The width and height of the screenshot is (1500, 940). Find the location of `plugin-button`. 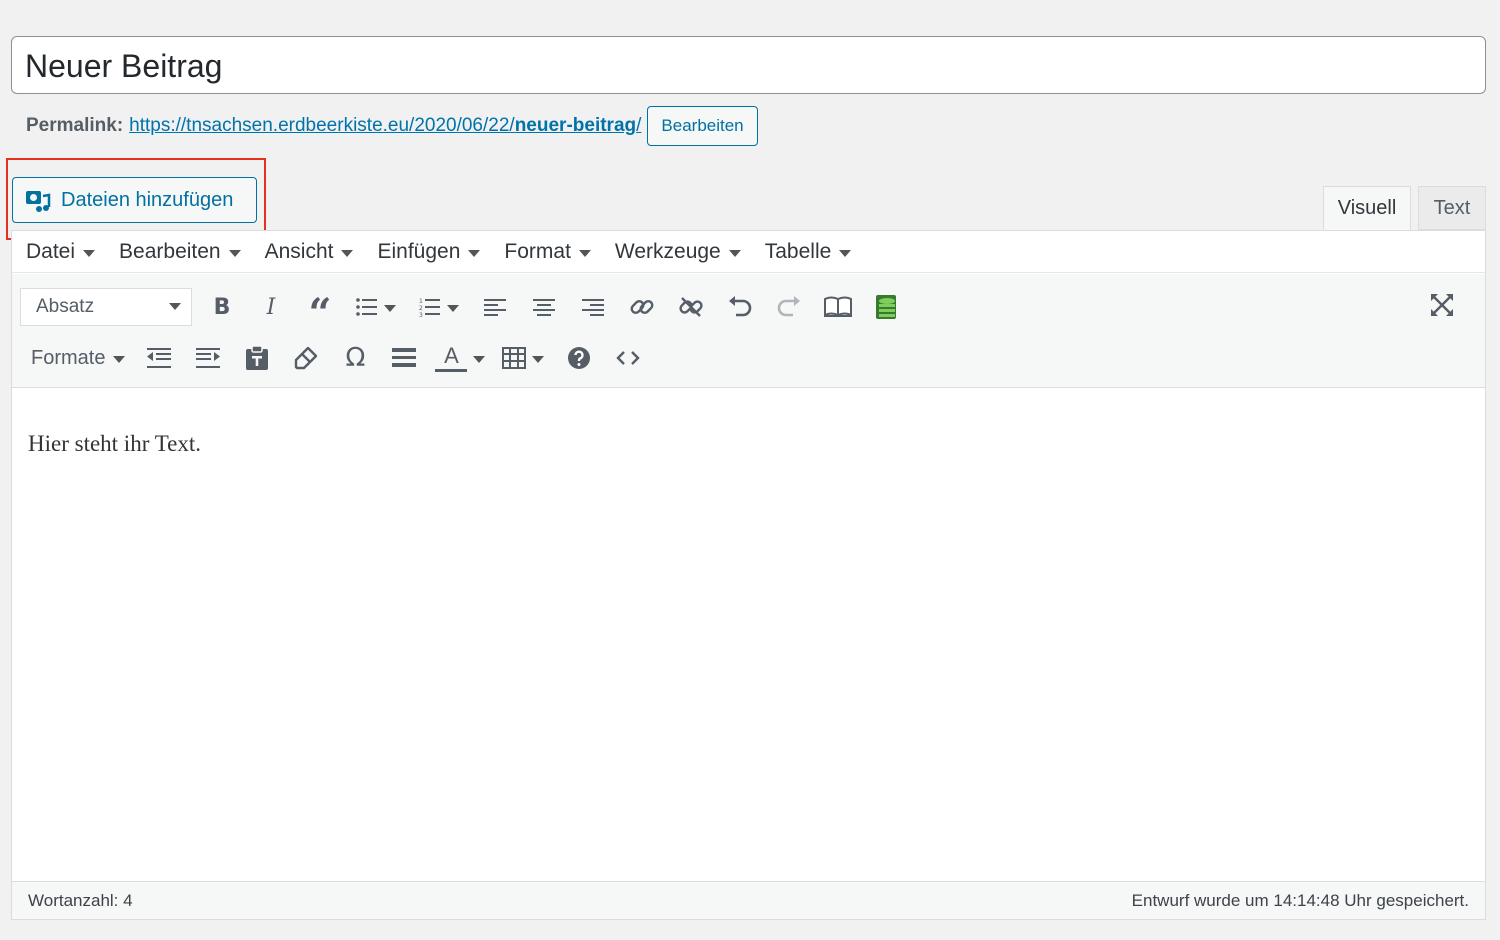

plugin-button is located at coordinates (887, 307).